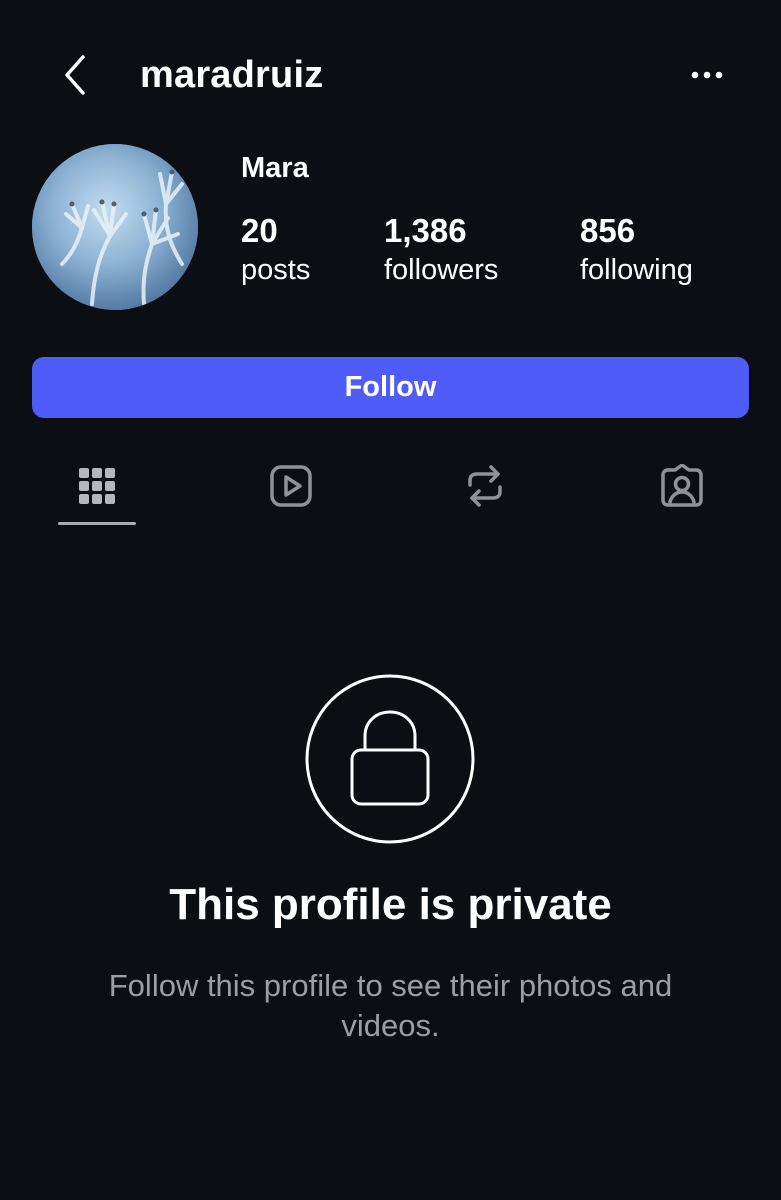 The image size is (781, 1200). What do you see at coordinates (390, 904) in the screenshot?
I see `private-profile-title: This profile is private` at bounding box center [390, 904].